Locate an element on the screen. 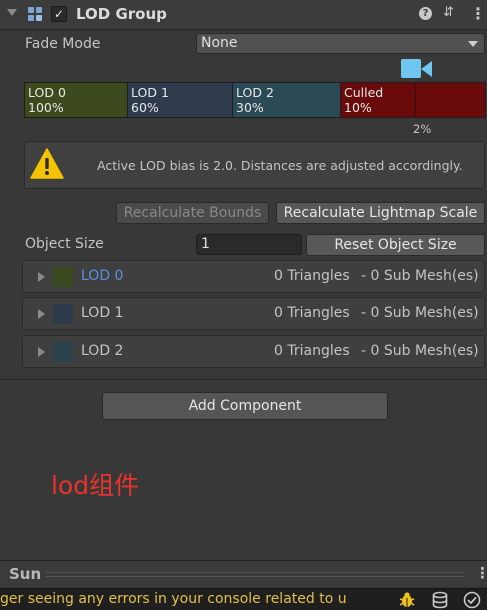 The width and height of the screenshot is (487, 610). panel-menu-icon: ⋮ is located at coordinates (481, 573).